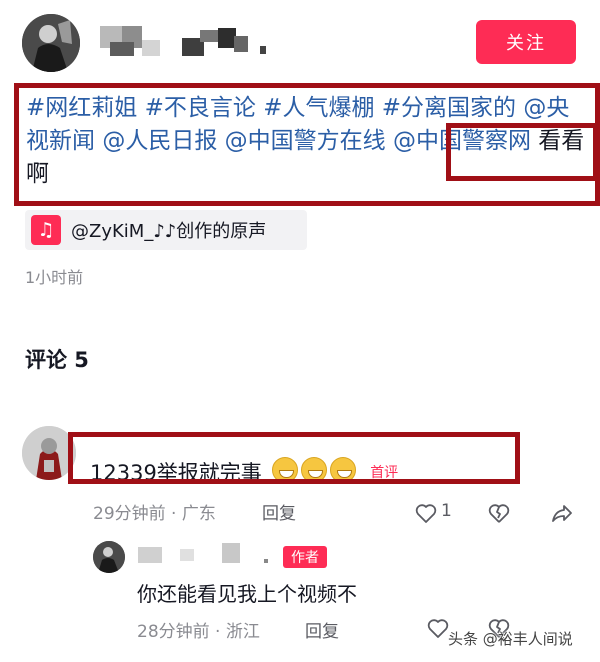 Image resolution: width=600 pixels, height=662 pixels. What do you see at coordinates (562, 513) in the screenshot?
I see `share-icon` at bounding box center [562, 513].